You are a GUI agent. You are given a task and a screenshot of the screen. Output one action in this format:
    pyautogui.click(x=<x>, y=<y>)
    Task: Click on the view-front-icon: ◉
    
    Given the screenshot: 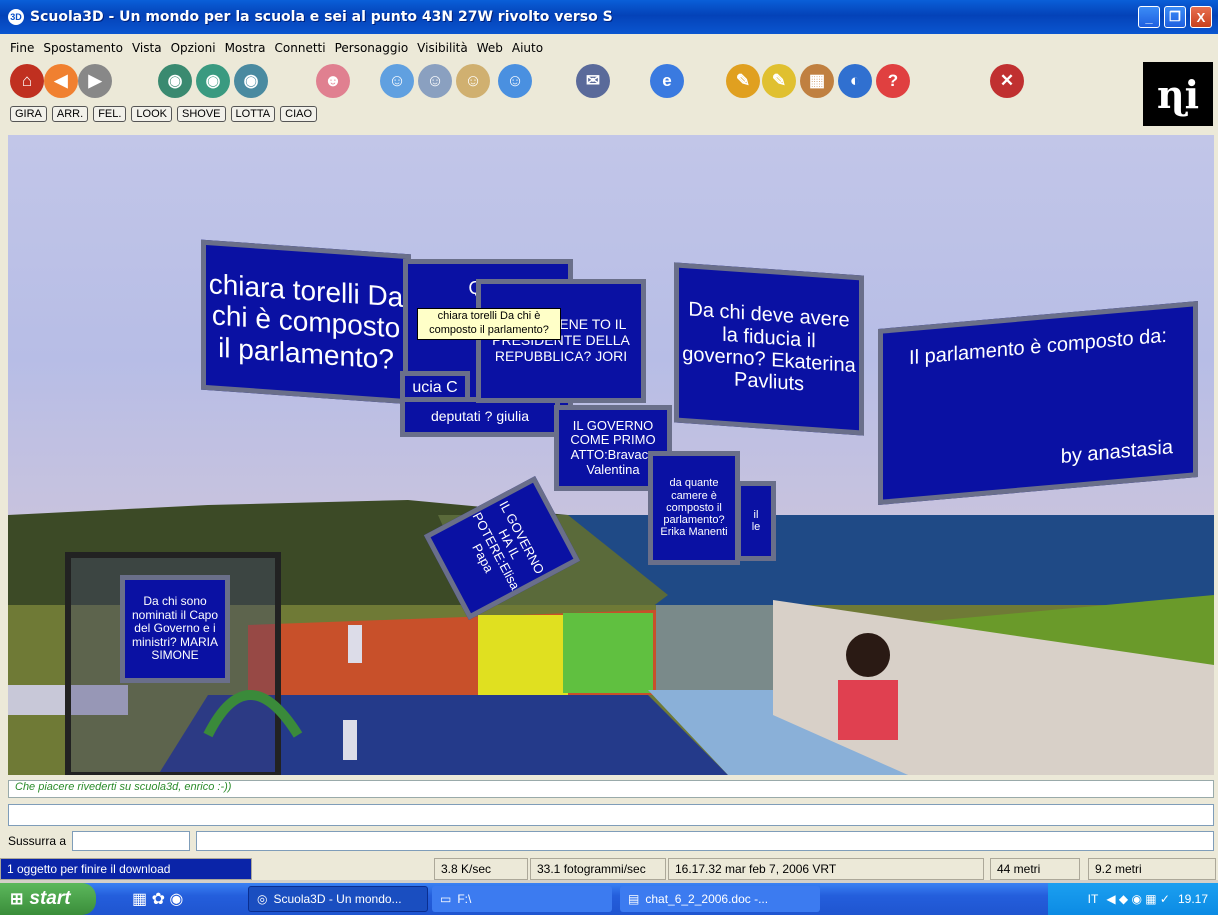 What is the action you would take?
    pyautogui.click(x=251, y=81)
    